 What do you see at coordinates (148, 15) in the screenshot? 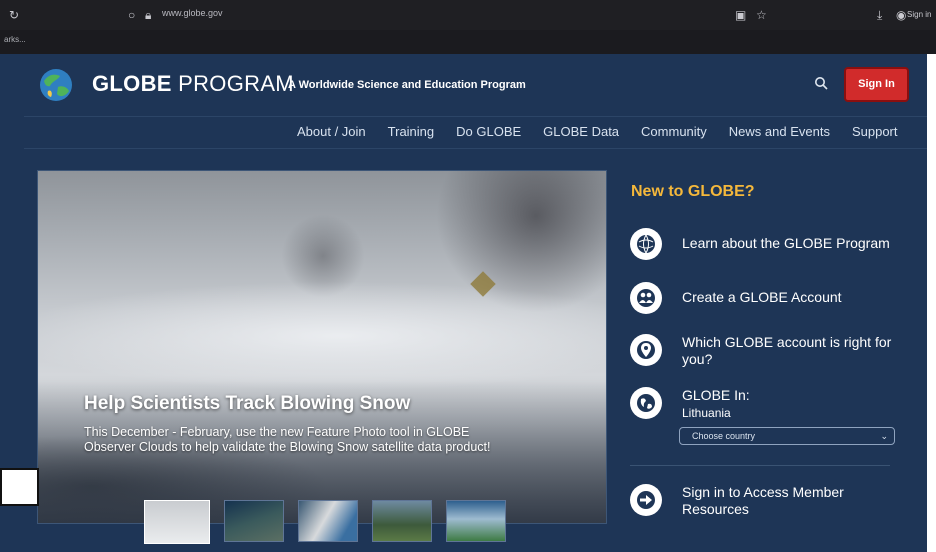
I see `lock-icon: 🔒︎` at bounding box center [148, 15].